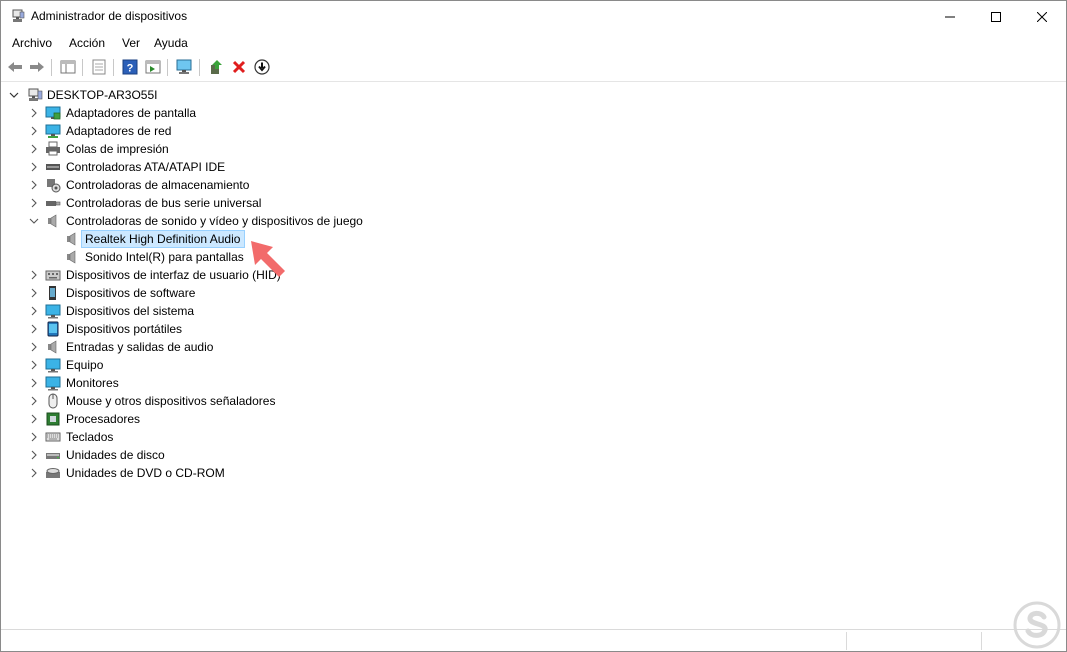 This screenshot has width=1067, height=652. Describe the element at coordinates (53, 113) in the screenshot. I see `display-adapter-icon` at that location.